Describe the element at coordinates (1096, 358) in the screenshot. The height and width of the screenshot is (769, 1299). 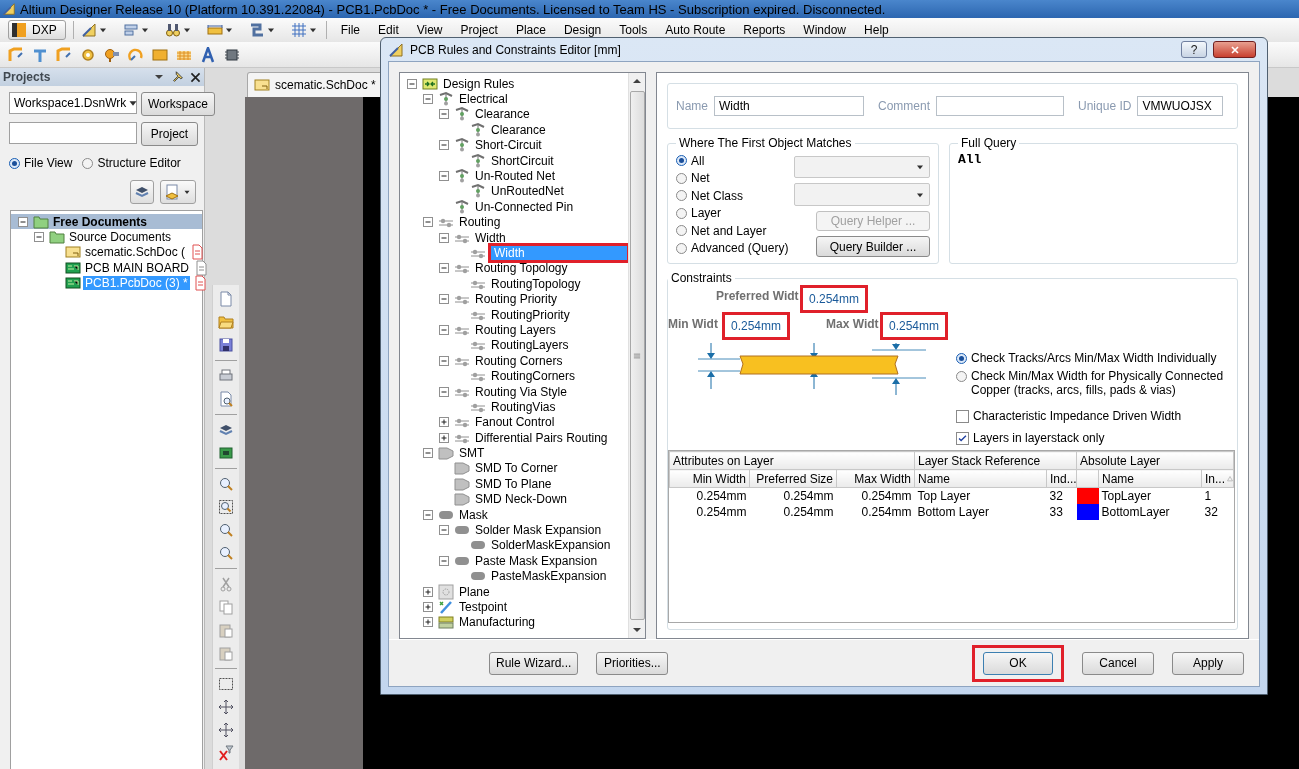
I see `radio-button: Check Tracks/Arcs Min/Max Width Individually` at that location.